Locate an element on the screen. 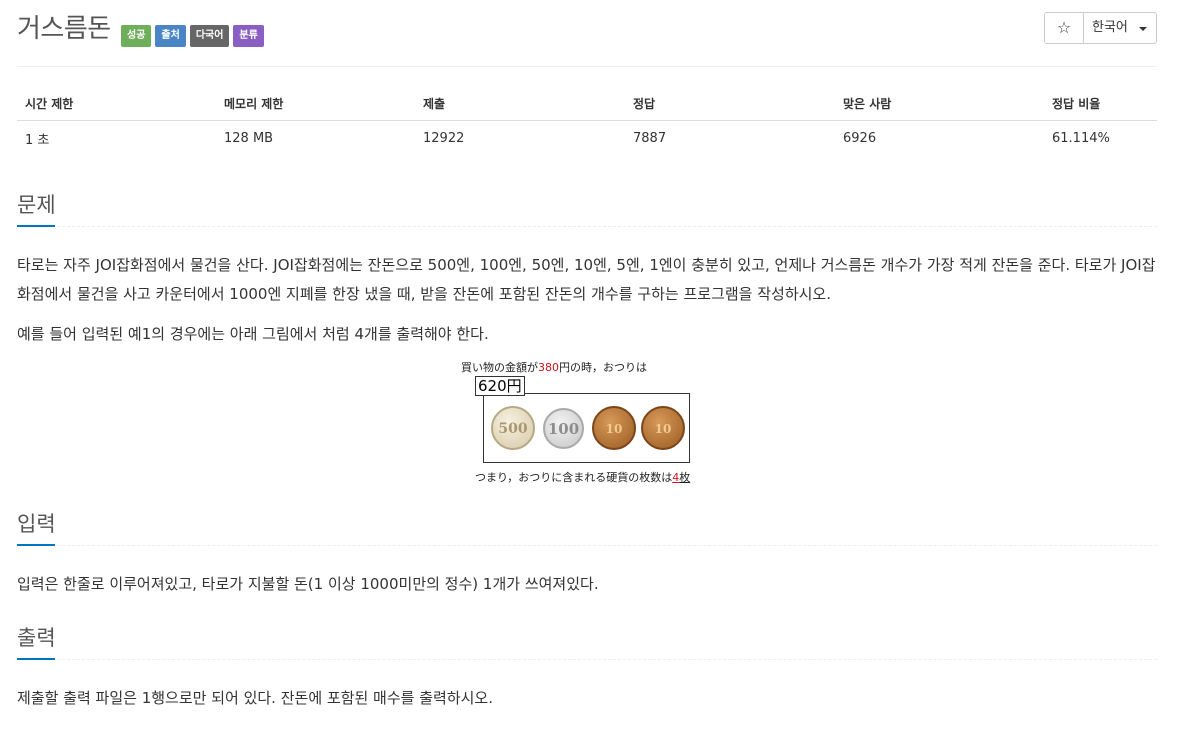 Image resolution: width=1184 pixels, height=736 pixels. header-tools: ☆ 한국어 is located at coordinates (1100, 28).